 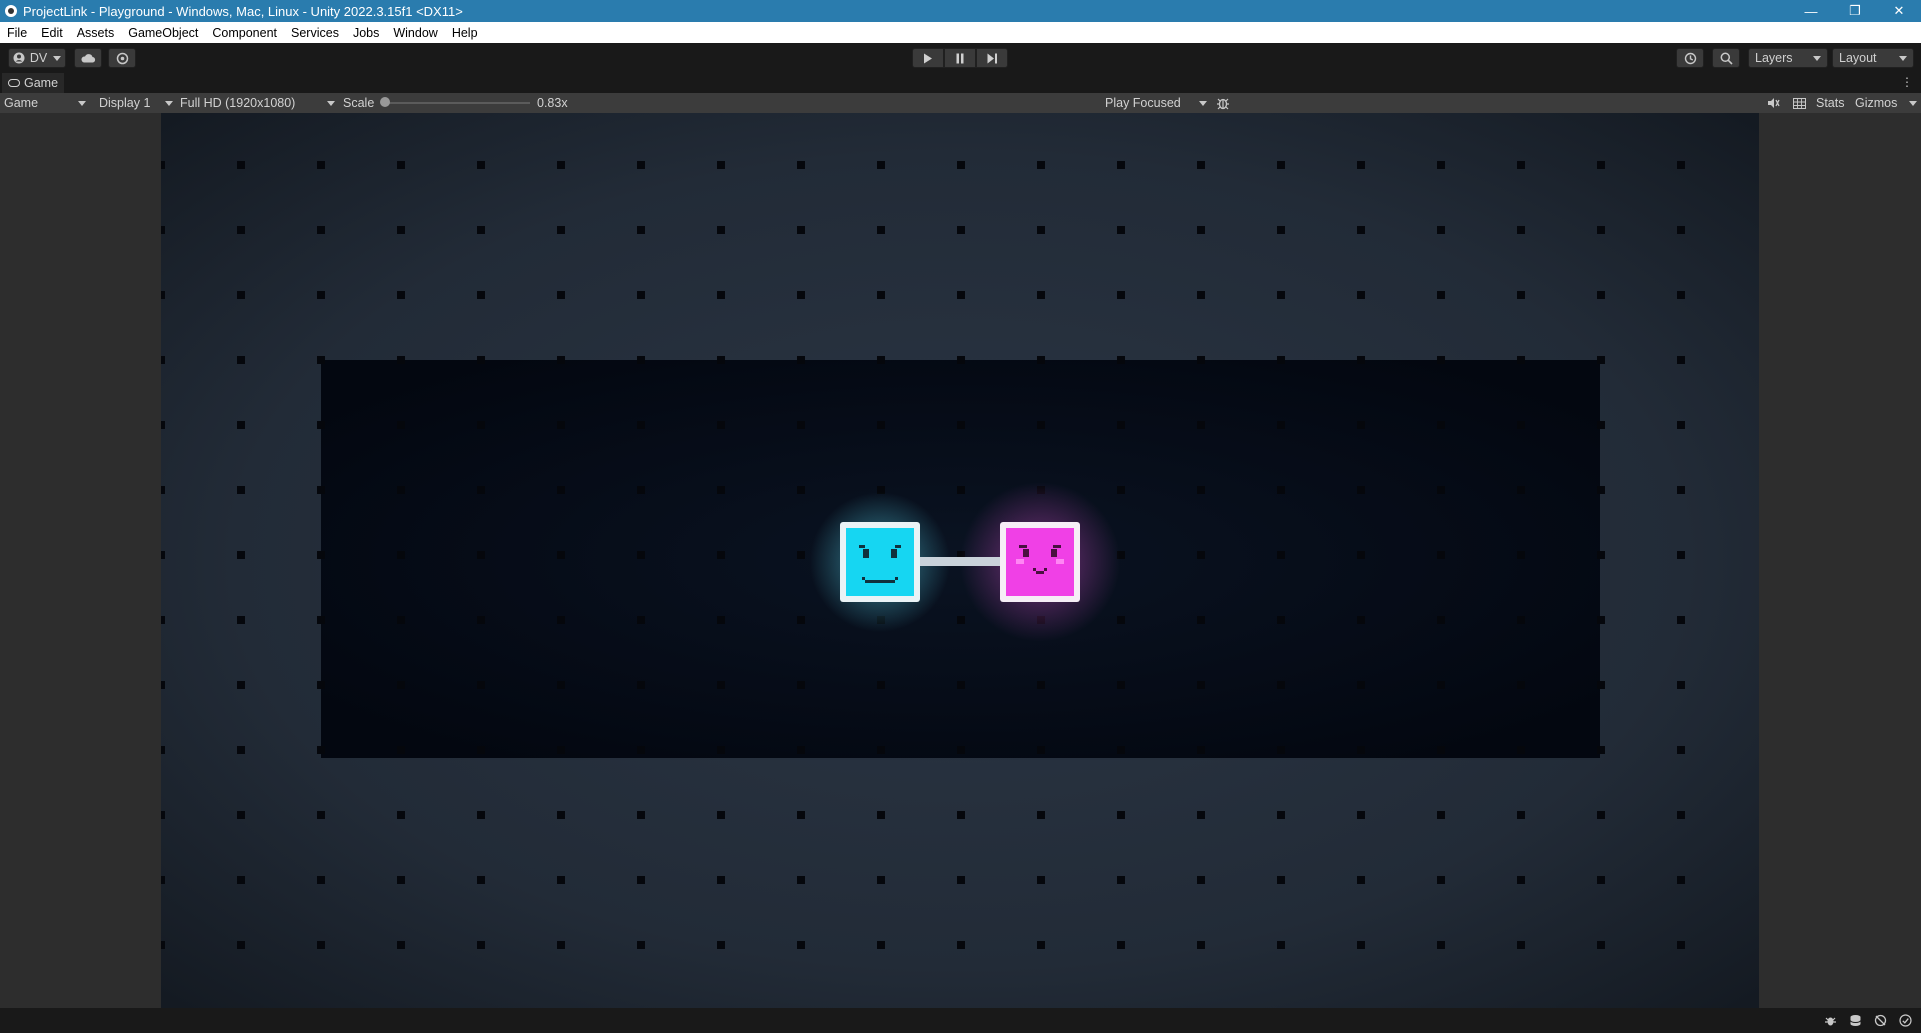 I want to click on cloud-button, so click(x=88, y=58).